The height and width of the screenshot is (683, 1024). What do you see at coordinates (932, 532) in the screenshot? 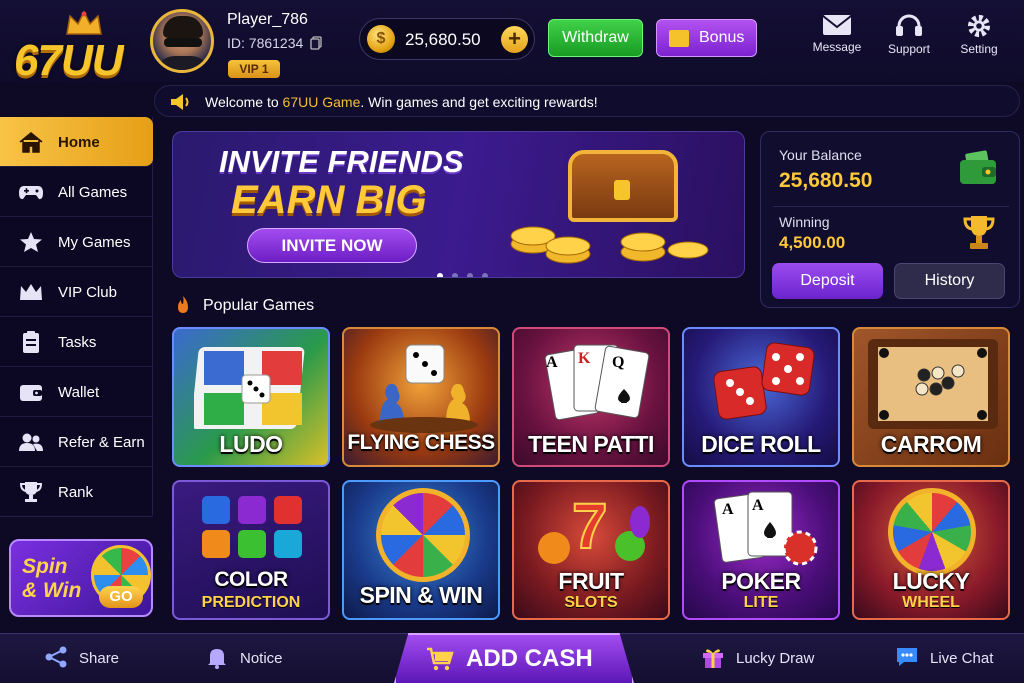
I see `lucky-wheel-icon` at bounding box center [932, 532].